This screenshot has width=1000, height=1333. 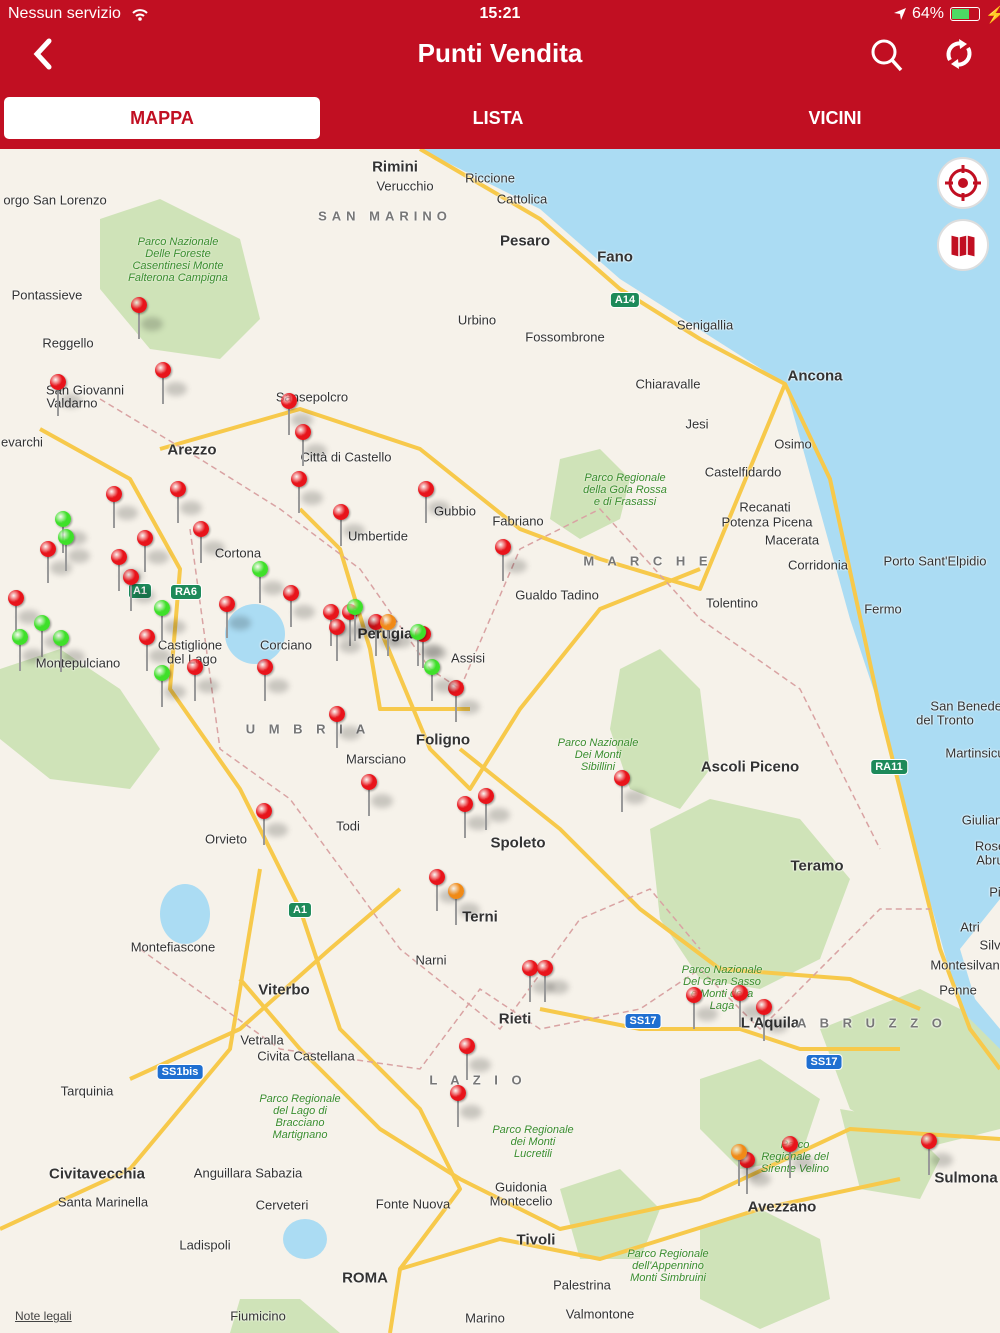 What do you see at coordinates (887, 55) in the screenshot?
I see `search-button` at bounding box center [887, 55].